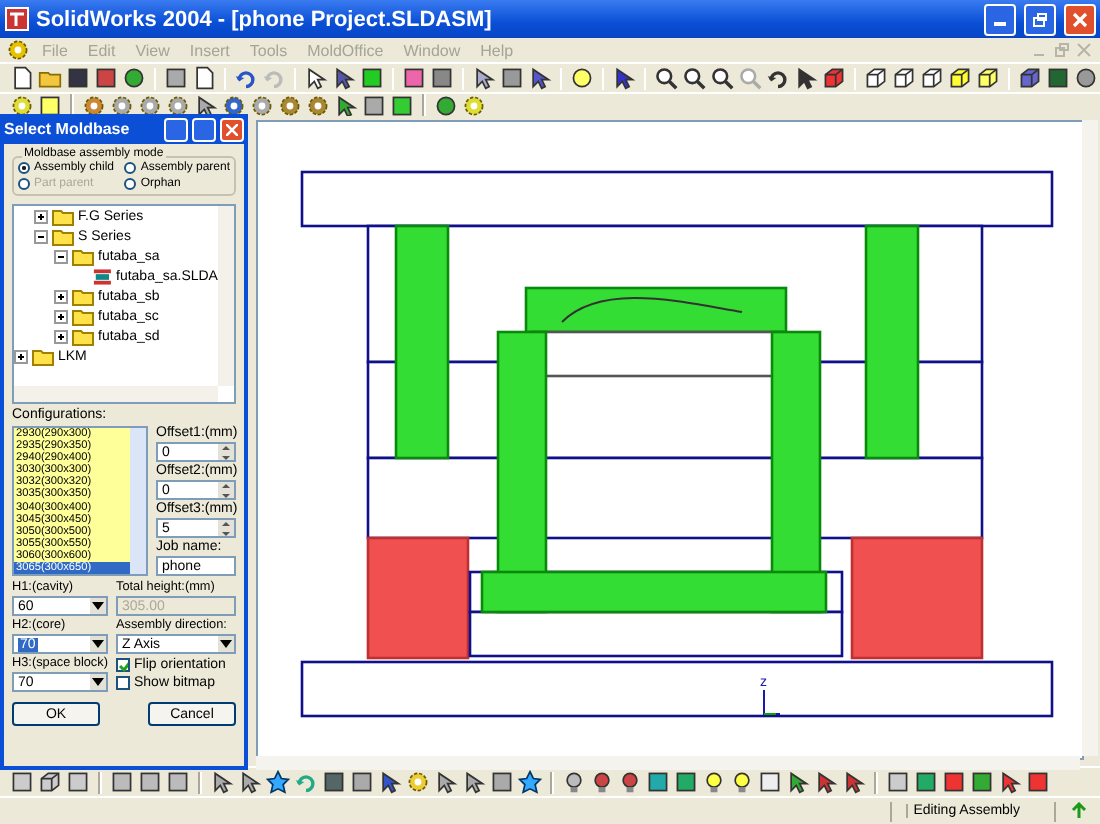 The height and width of the screenshot is (824, 1100). I want to click on rotate-icon, so click(778, 78).